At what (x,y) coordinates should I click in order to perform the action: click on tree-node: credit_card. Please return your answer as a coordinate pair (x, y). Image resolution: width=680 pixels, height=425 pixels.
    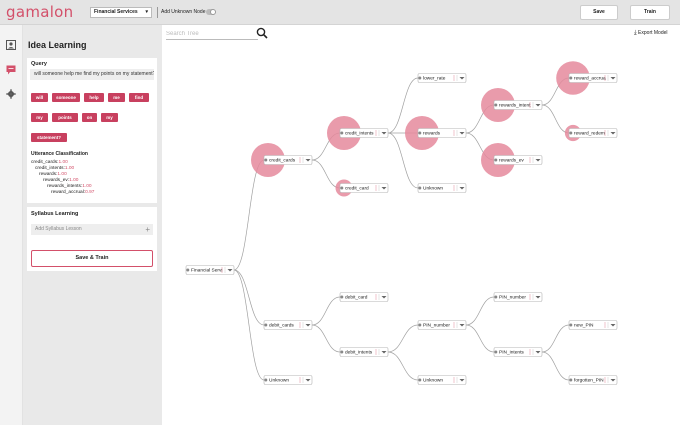
    Looking at the image, I should click on (364, 188).